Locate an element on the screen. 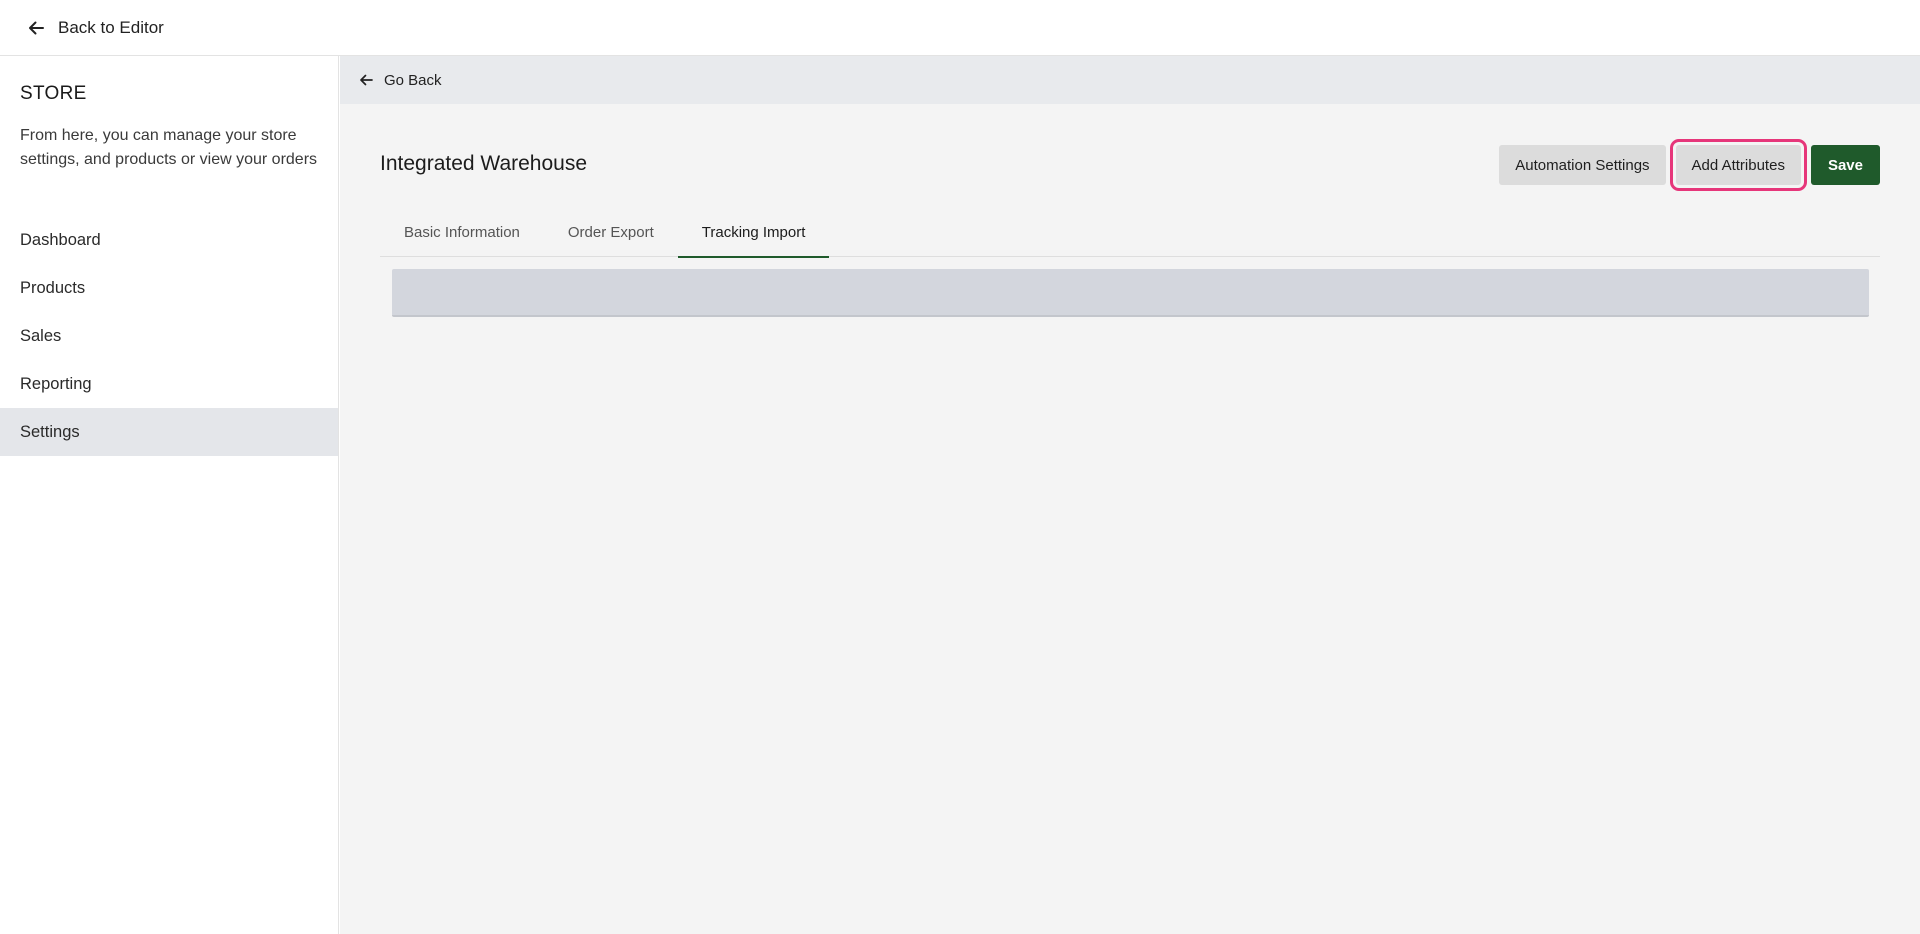  sidebar-item-products: Products is located at coordinates (169, 288).